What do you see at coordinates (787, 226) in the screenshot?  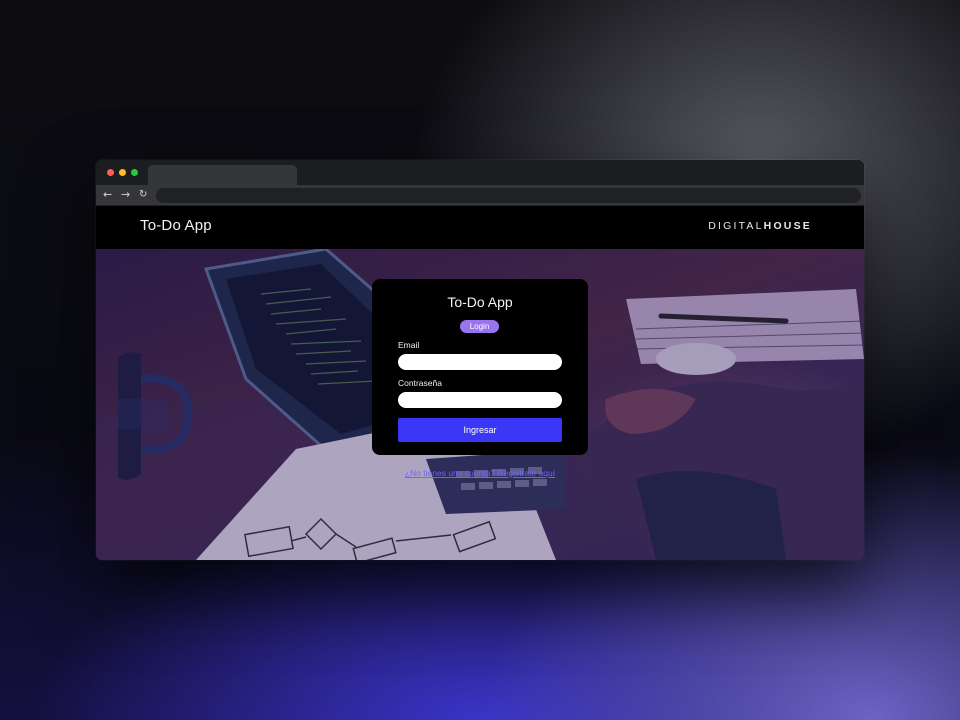 I see `logo-text-bold: HOUSE` at bounding box center [787, 226].